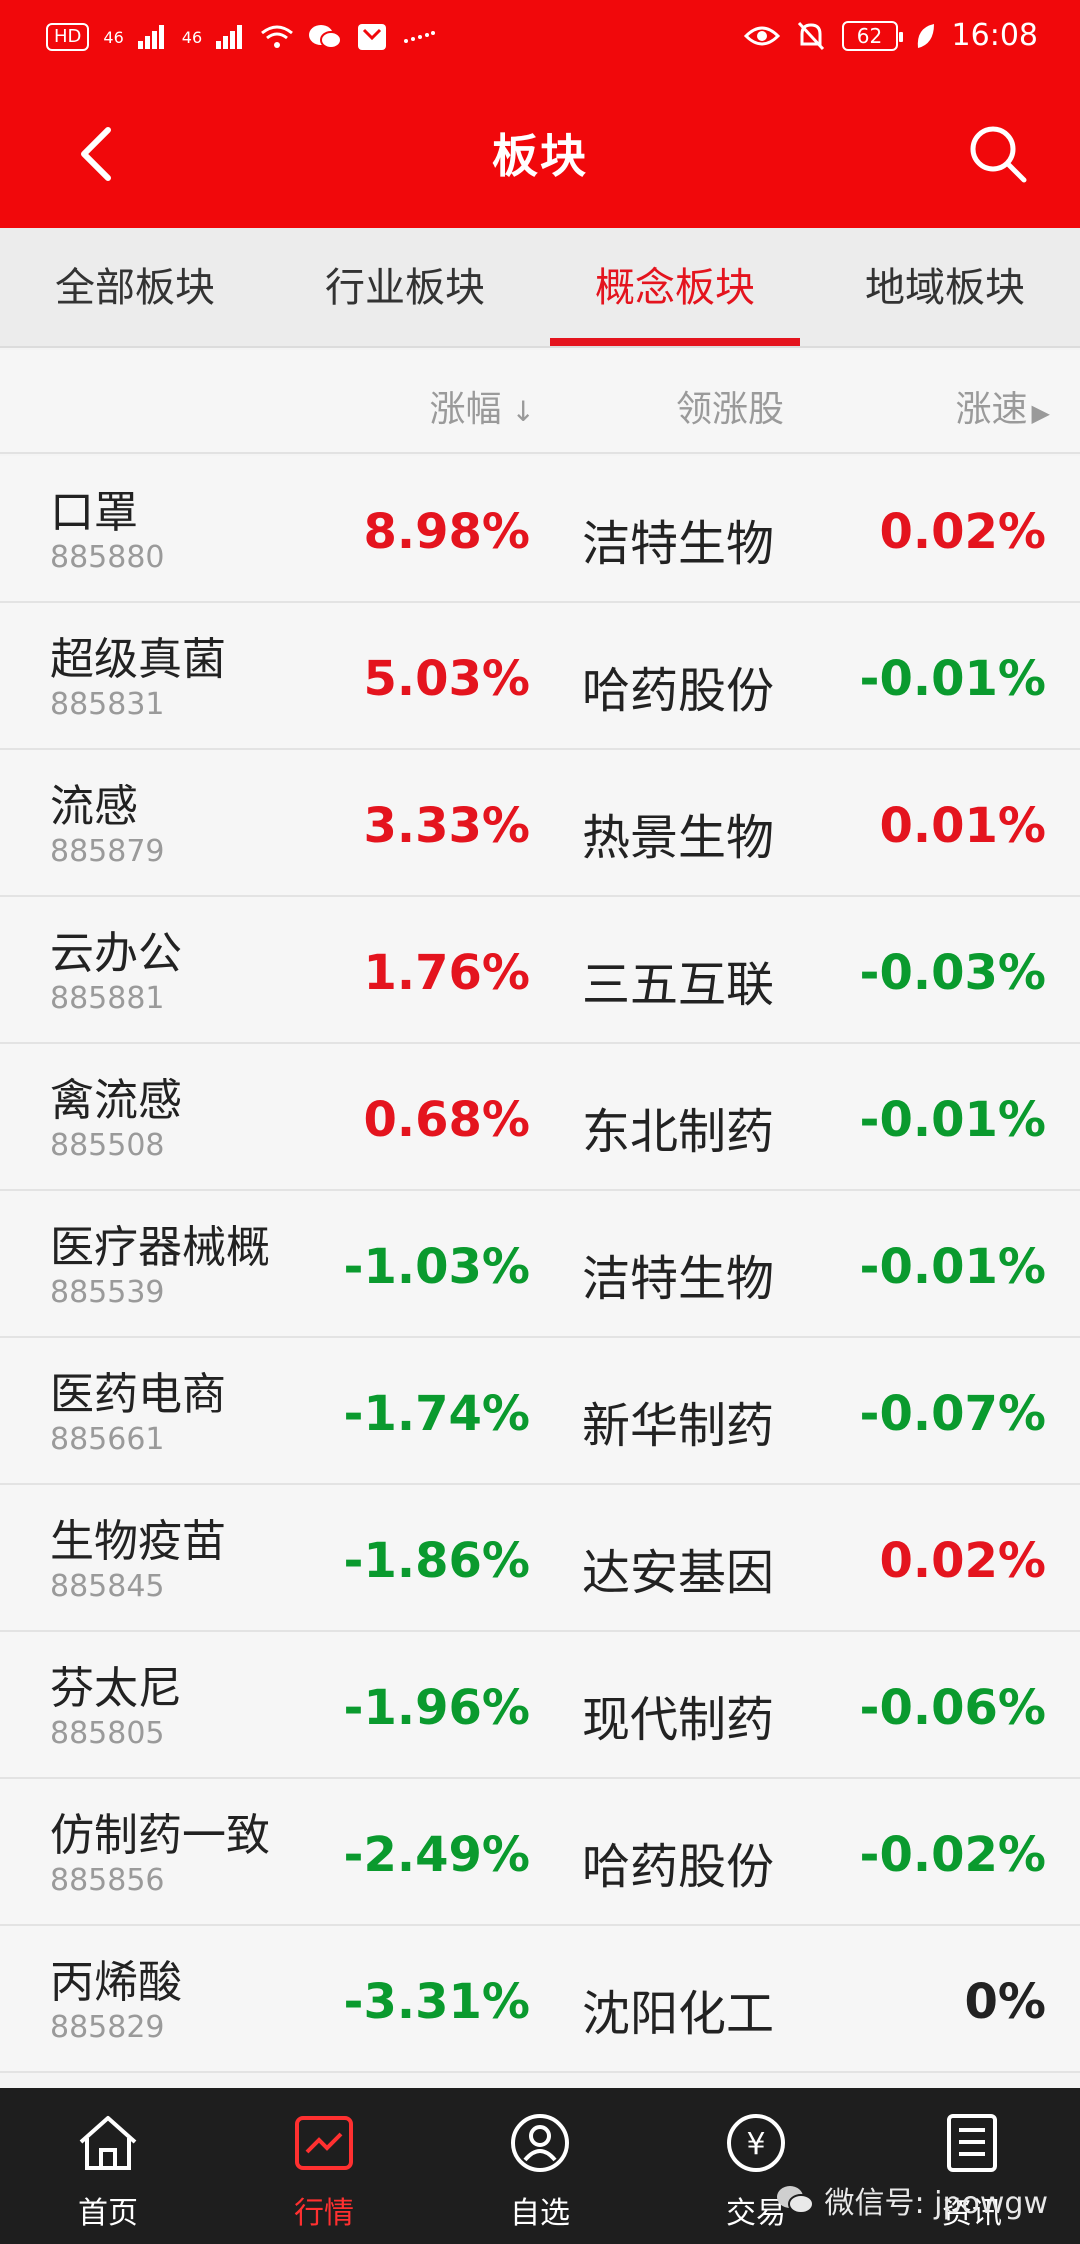  What do you see at coordinates (540, 2143) in the screenshot?
I see `user-icon` at bounding box center [540, 2143].